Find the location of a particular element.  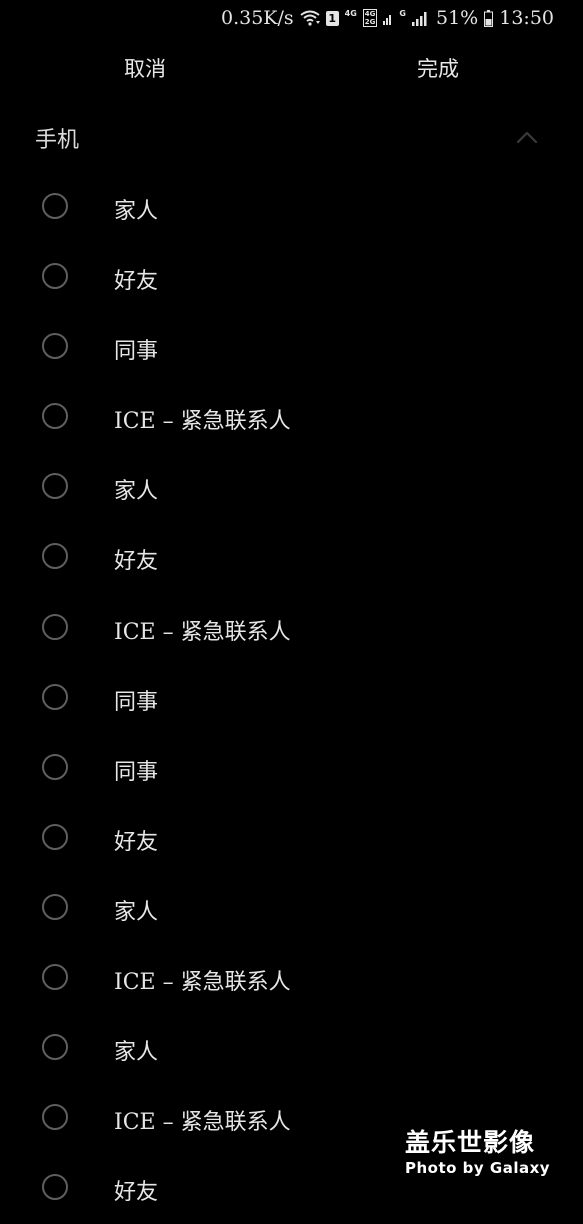

status-bar: 0.35K/s 1 4G 4G 2G G 51% 13:50 is located at coordinates (291, 18).